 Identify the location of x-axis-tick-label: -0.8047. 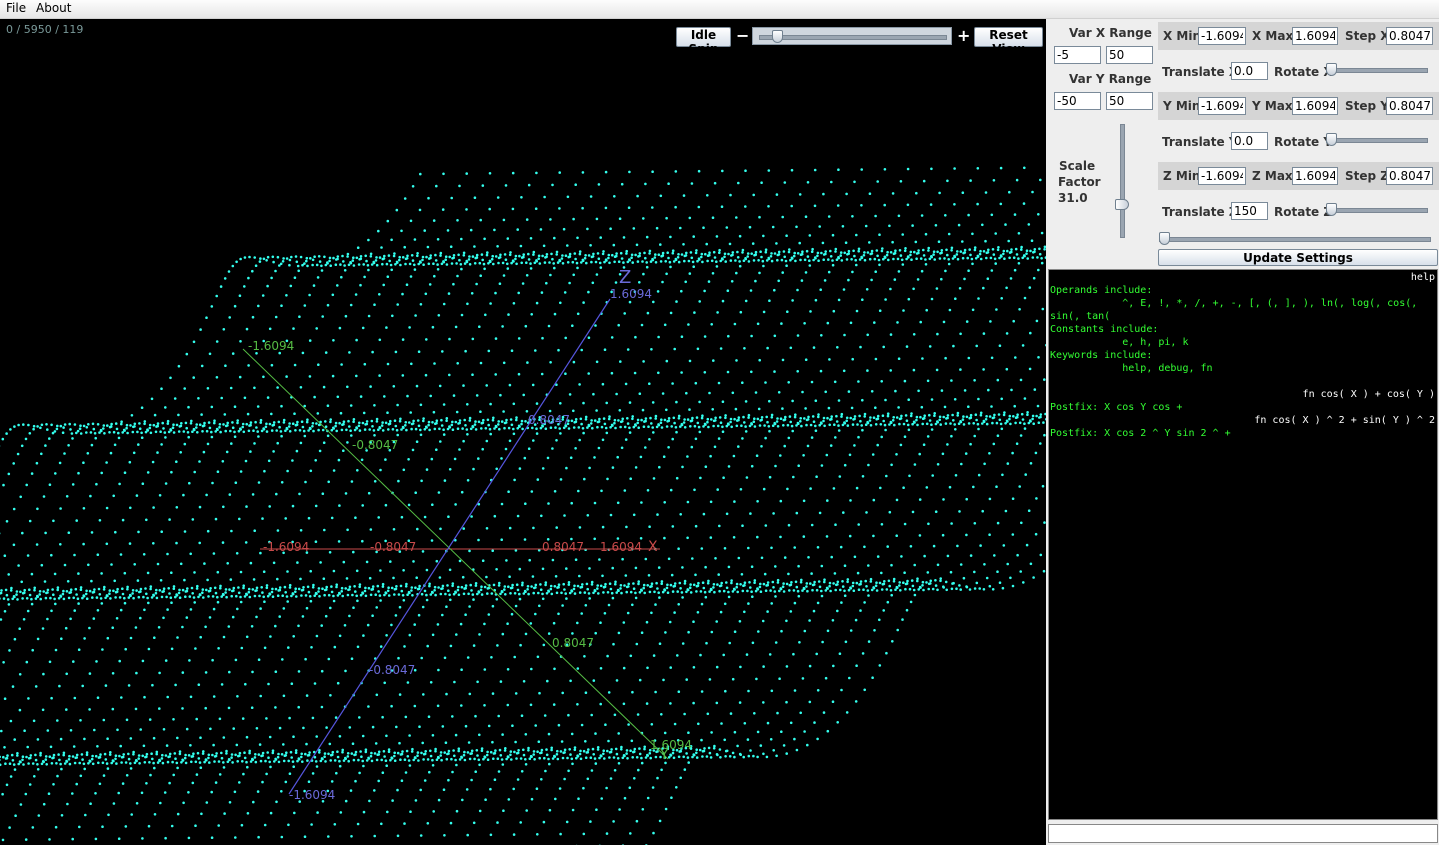
(393, 547).